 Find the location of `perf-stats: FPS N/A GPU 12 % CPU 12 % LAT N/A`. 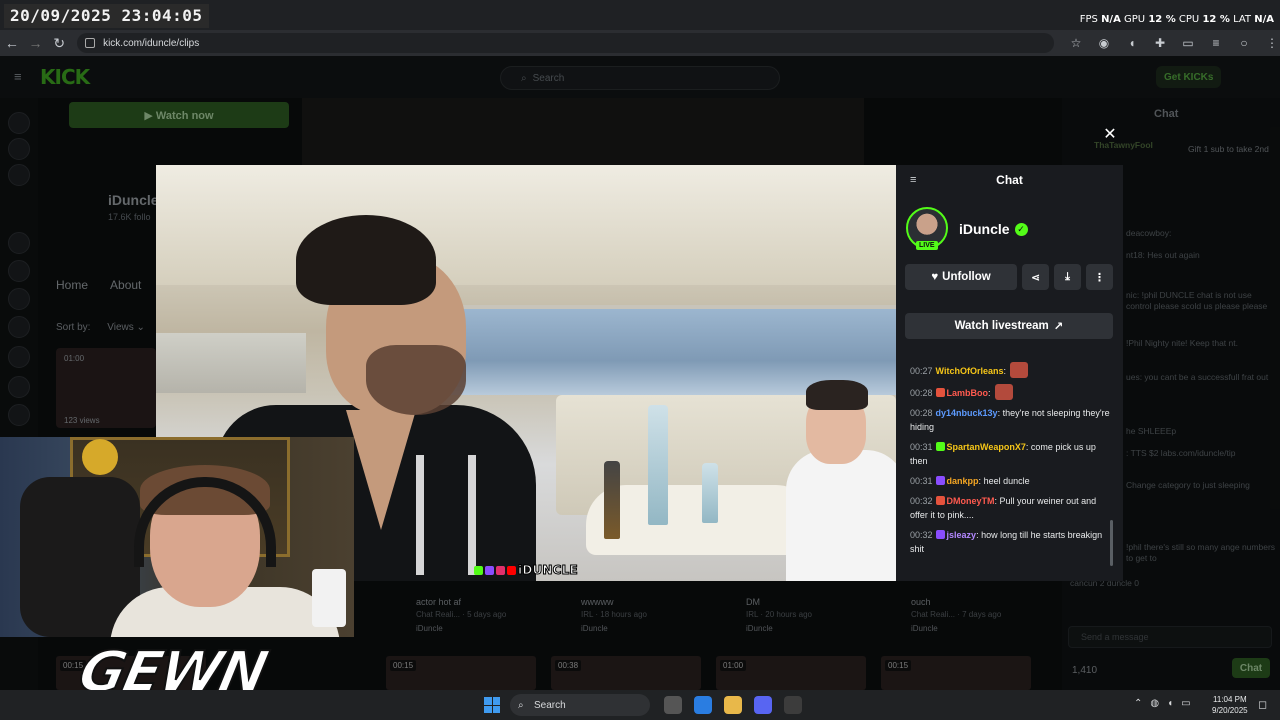

perf-stats: FPS N/A GPU 12 % CPU 12 % LAT N/A is located at coordinates (1177, 19).